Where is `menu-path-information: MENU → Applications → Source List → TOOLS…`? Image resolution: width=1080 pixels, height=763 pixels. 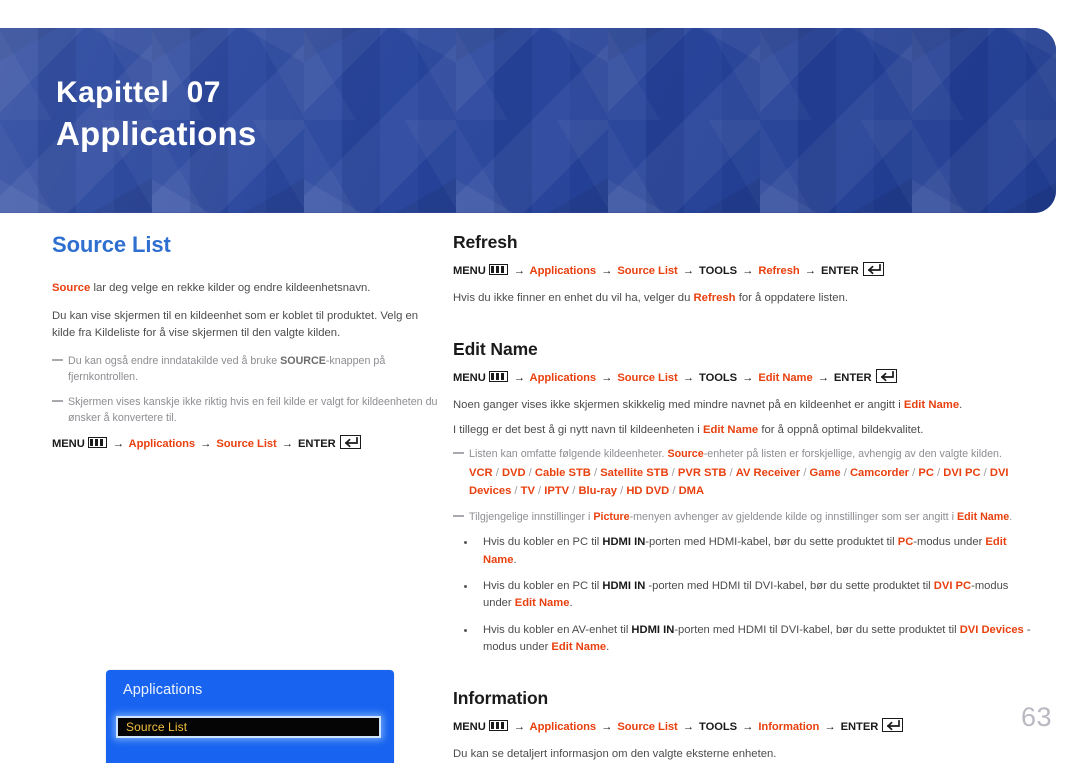
menu-path-information: MENU → Applications → Source List → TOOLS… is located at coordinates (742, 727).